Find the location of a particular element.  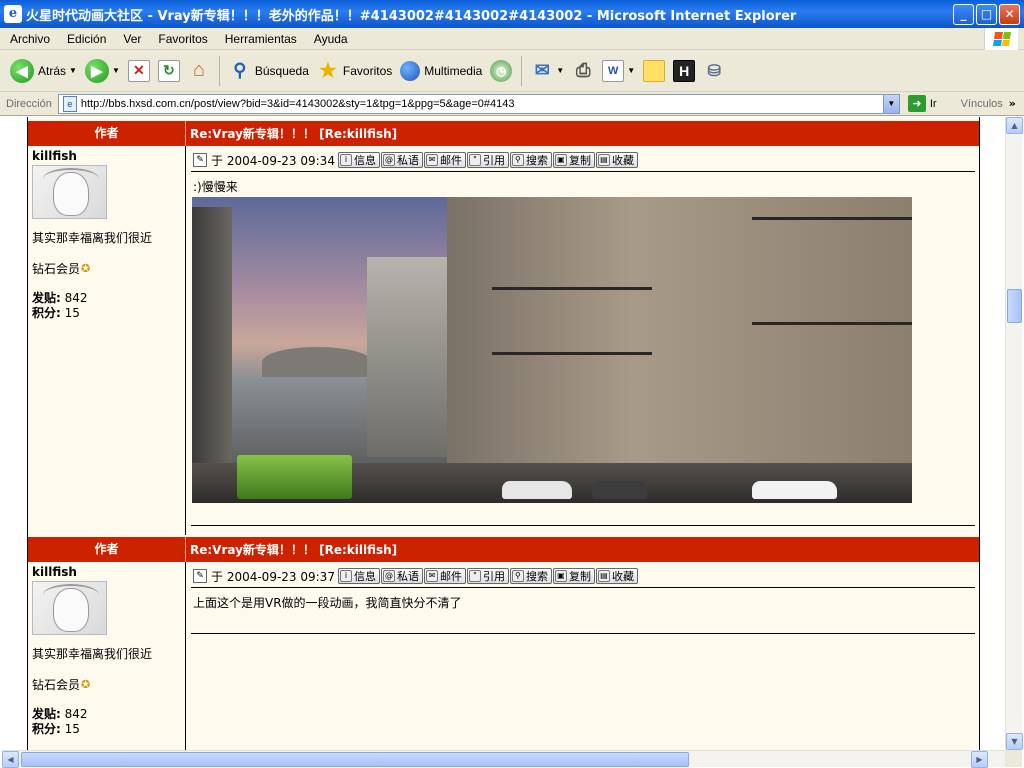

menu-herramientas: Herramientas is located at coordinates (259, 39).